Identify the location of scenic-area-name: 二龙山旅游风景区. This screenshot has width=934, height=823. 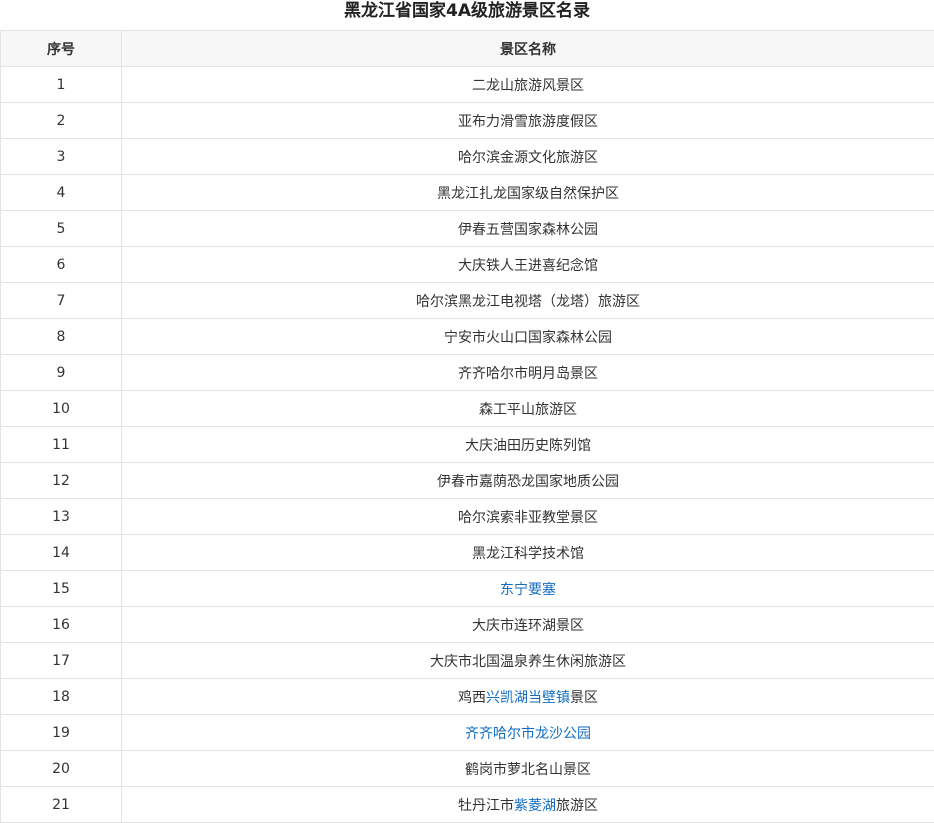
(528, 85).